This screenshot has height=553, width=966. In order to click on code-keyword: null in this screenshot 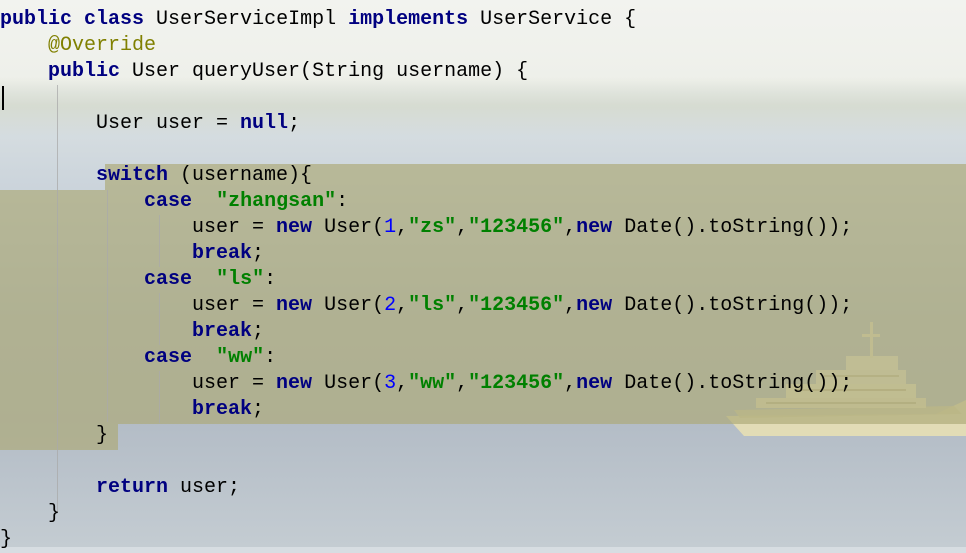, I will do `click(264, 123)`.